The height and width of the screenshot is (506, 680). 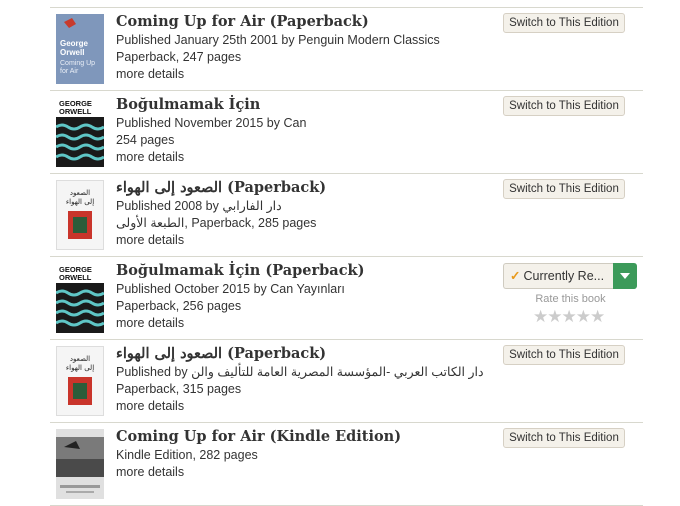 What do you see at coordinates (306, 271) in the screenshot?
I see `edition-title: Boğulmamak İçin (Paperback)` at bounding box center [306, 271].